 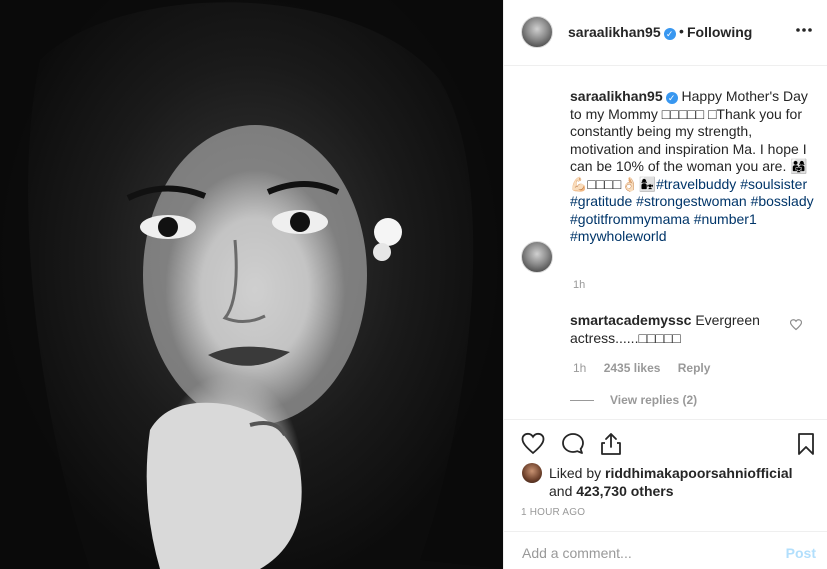 I want to click on hashtag-link: #gratitude, so click(x=601, y=201).